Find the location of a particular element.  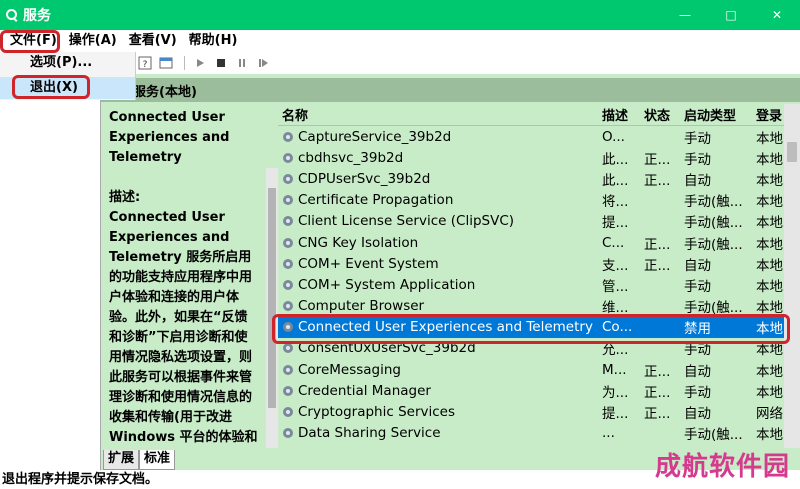

services-app-icon is located at coordinates (12, 15).